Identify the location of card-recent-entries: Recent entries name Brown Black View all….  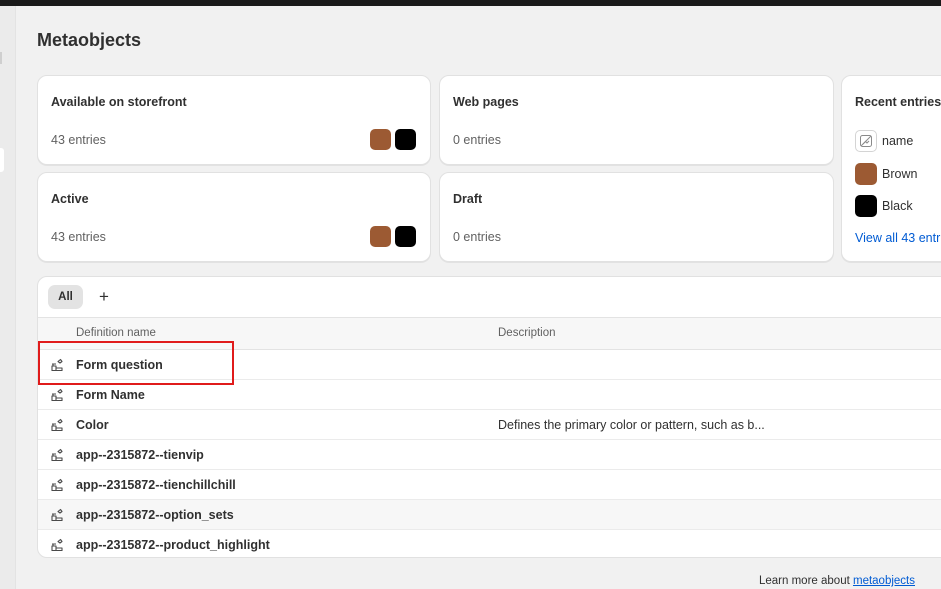
(891, 168).